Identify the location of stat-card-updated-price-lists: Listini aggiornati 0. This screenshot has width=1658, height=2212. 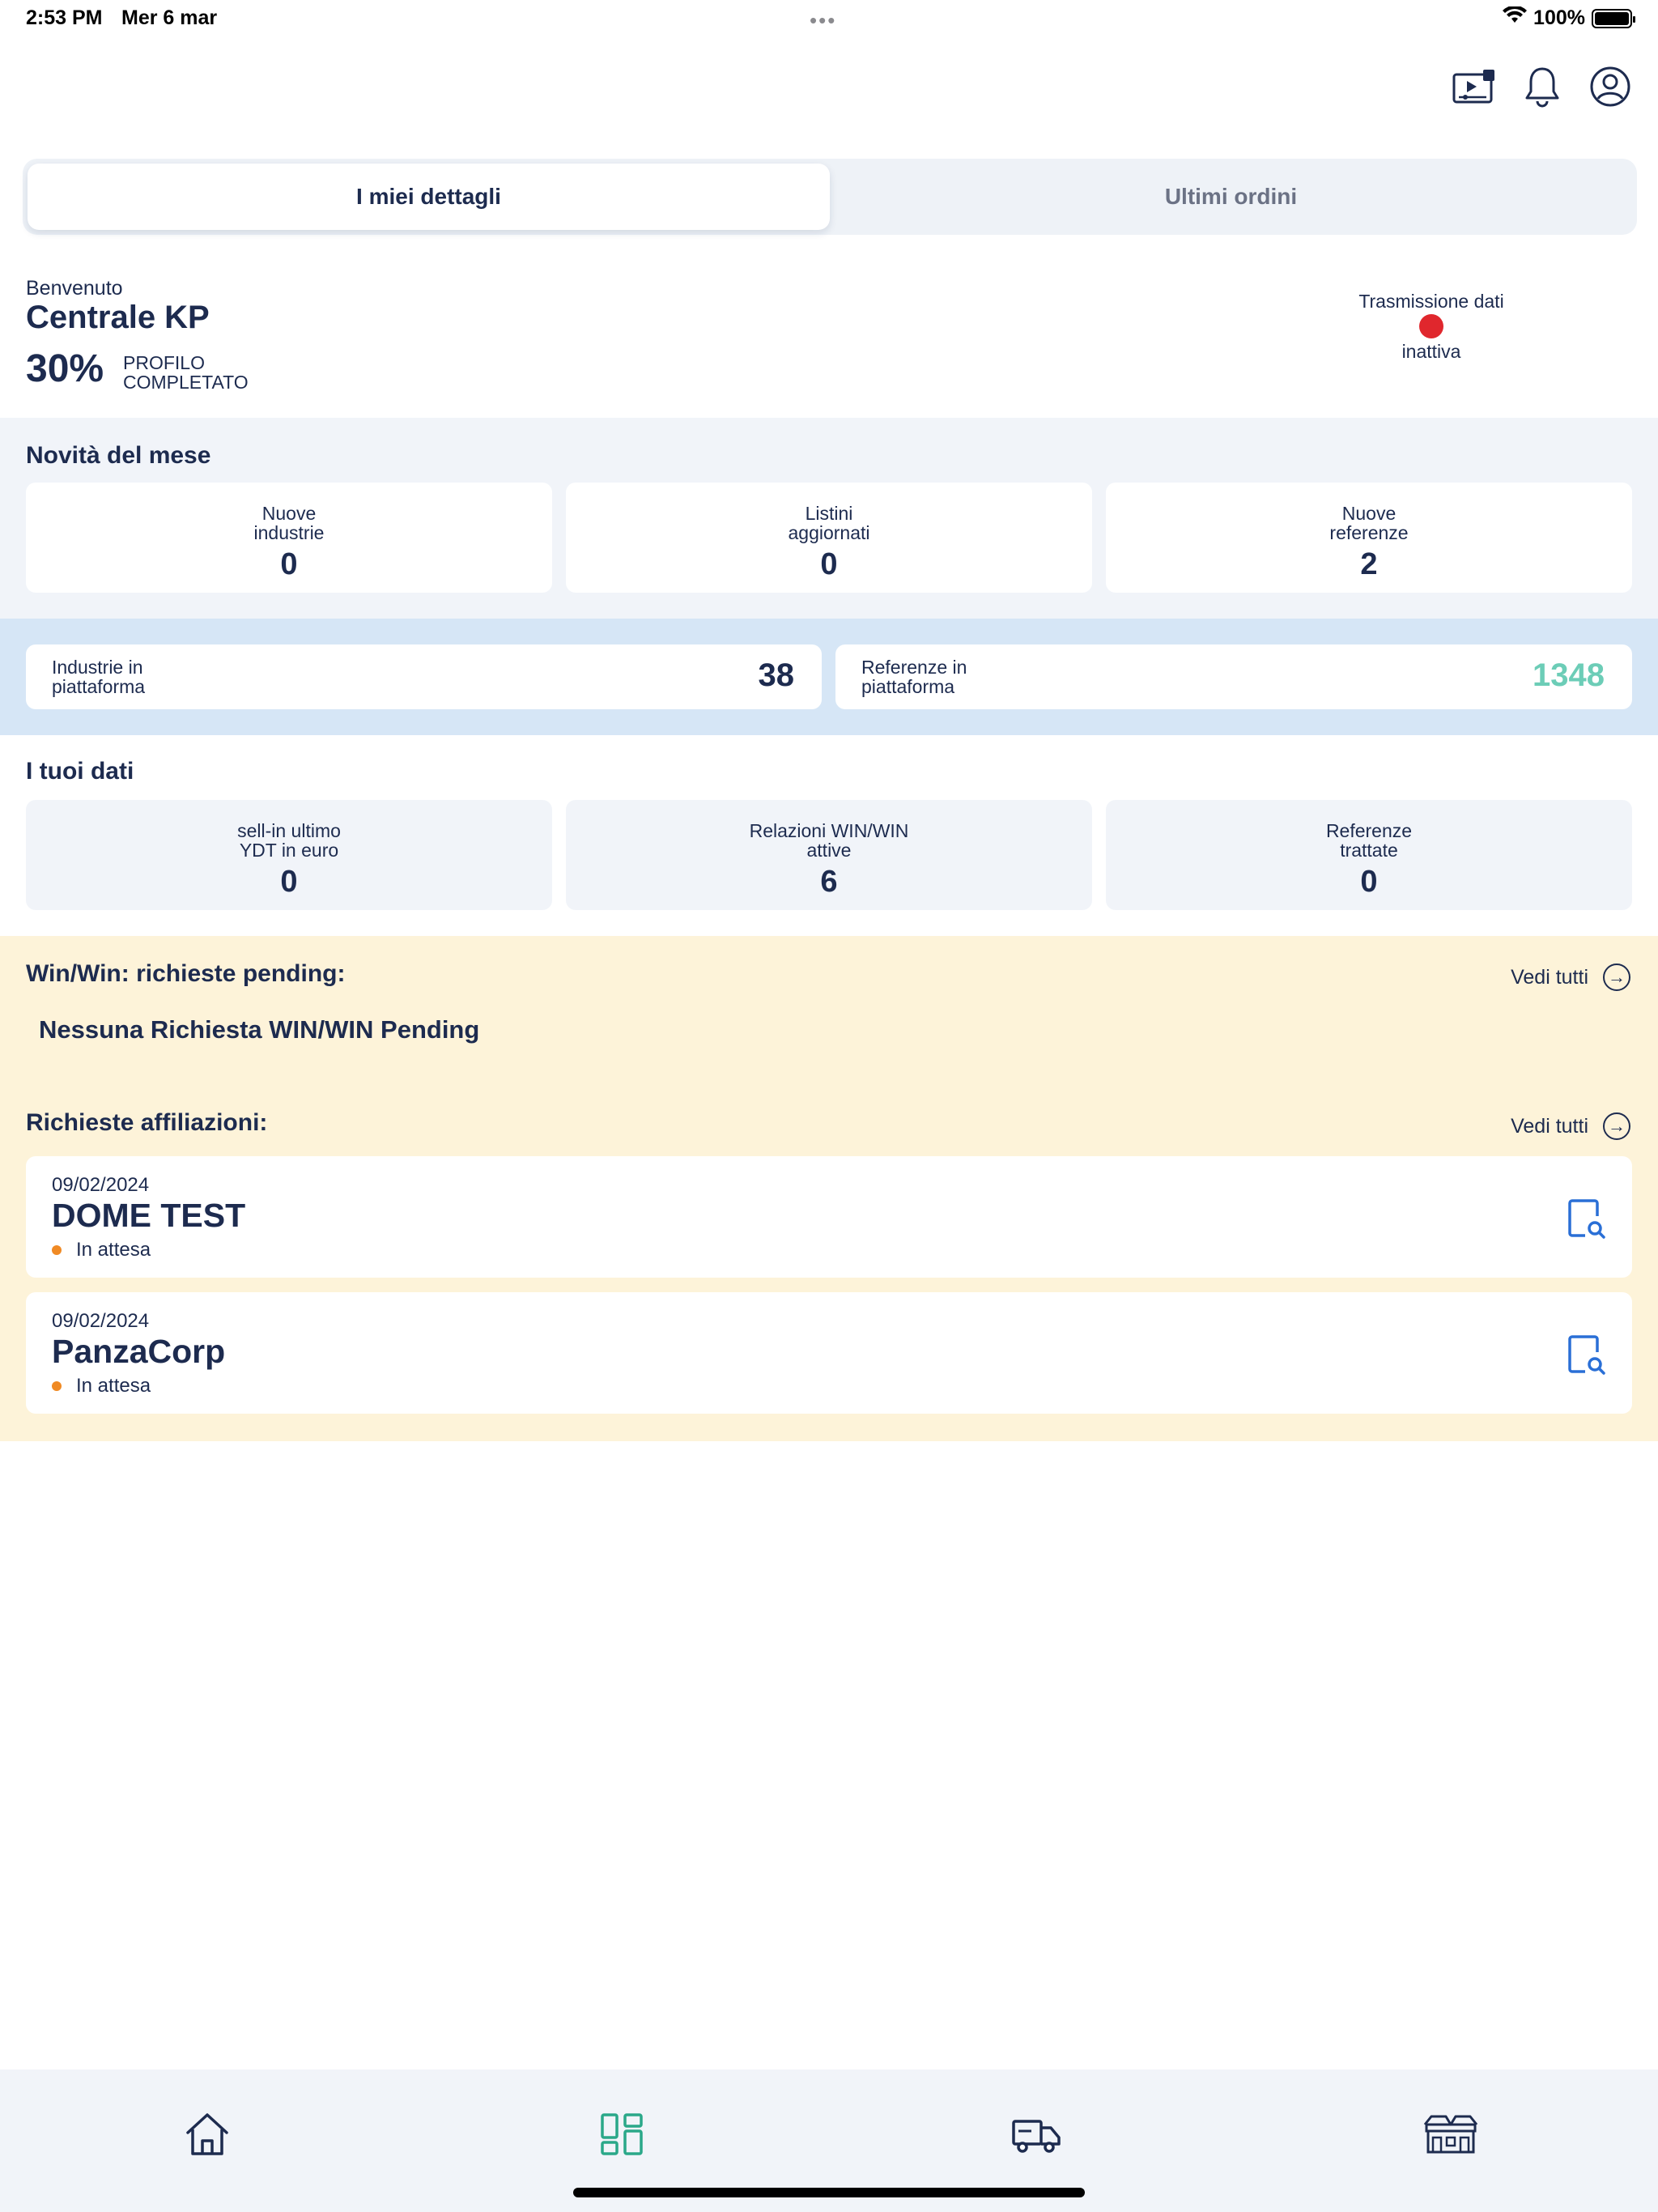
(829, 538).